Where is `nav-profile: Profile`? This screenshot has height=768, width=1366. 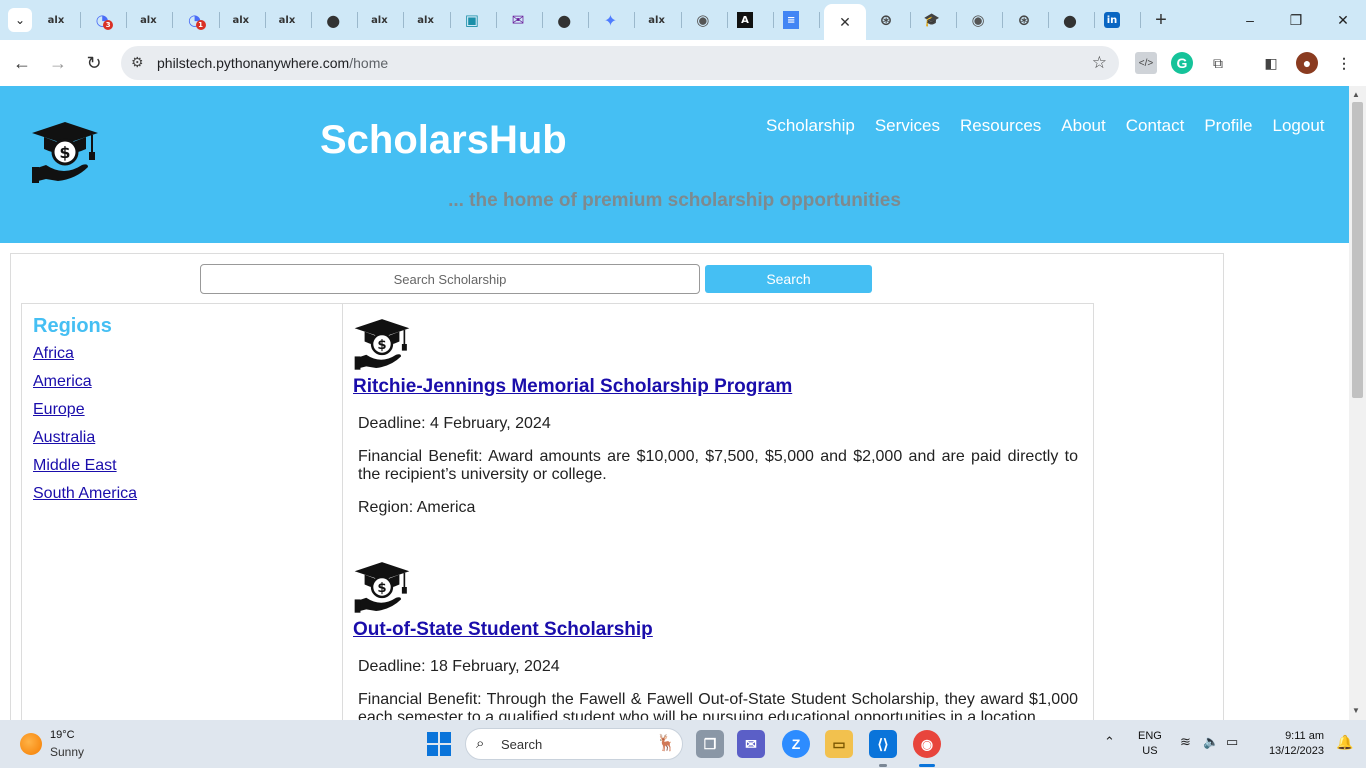
nav-profile: Profile is located at coordinates (1228, 126).